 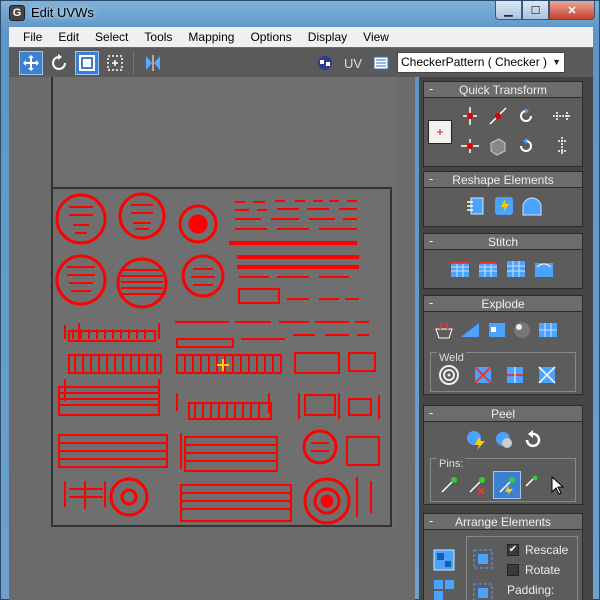 What do you see at coordinates (17, 13) in the screenshot?
I see `app-icon: G` at bounding box center [17, 13].